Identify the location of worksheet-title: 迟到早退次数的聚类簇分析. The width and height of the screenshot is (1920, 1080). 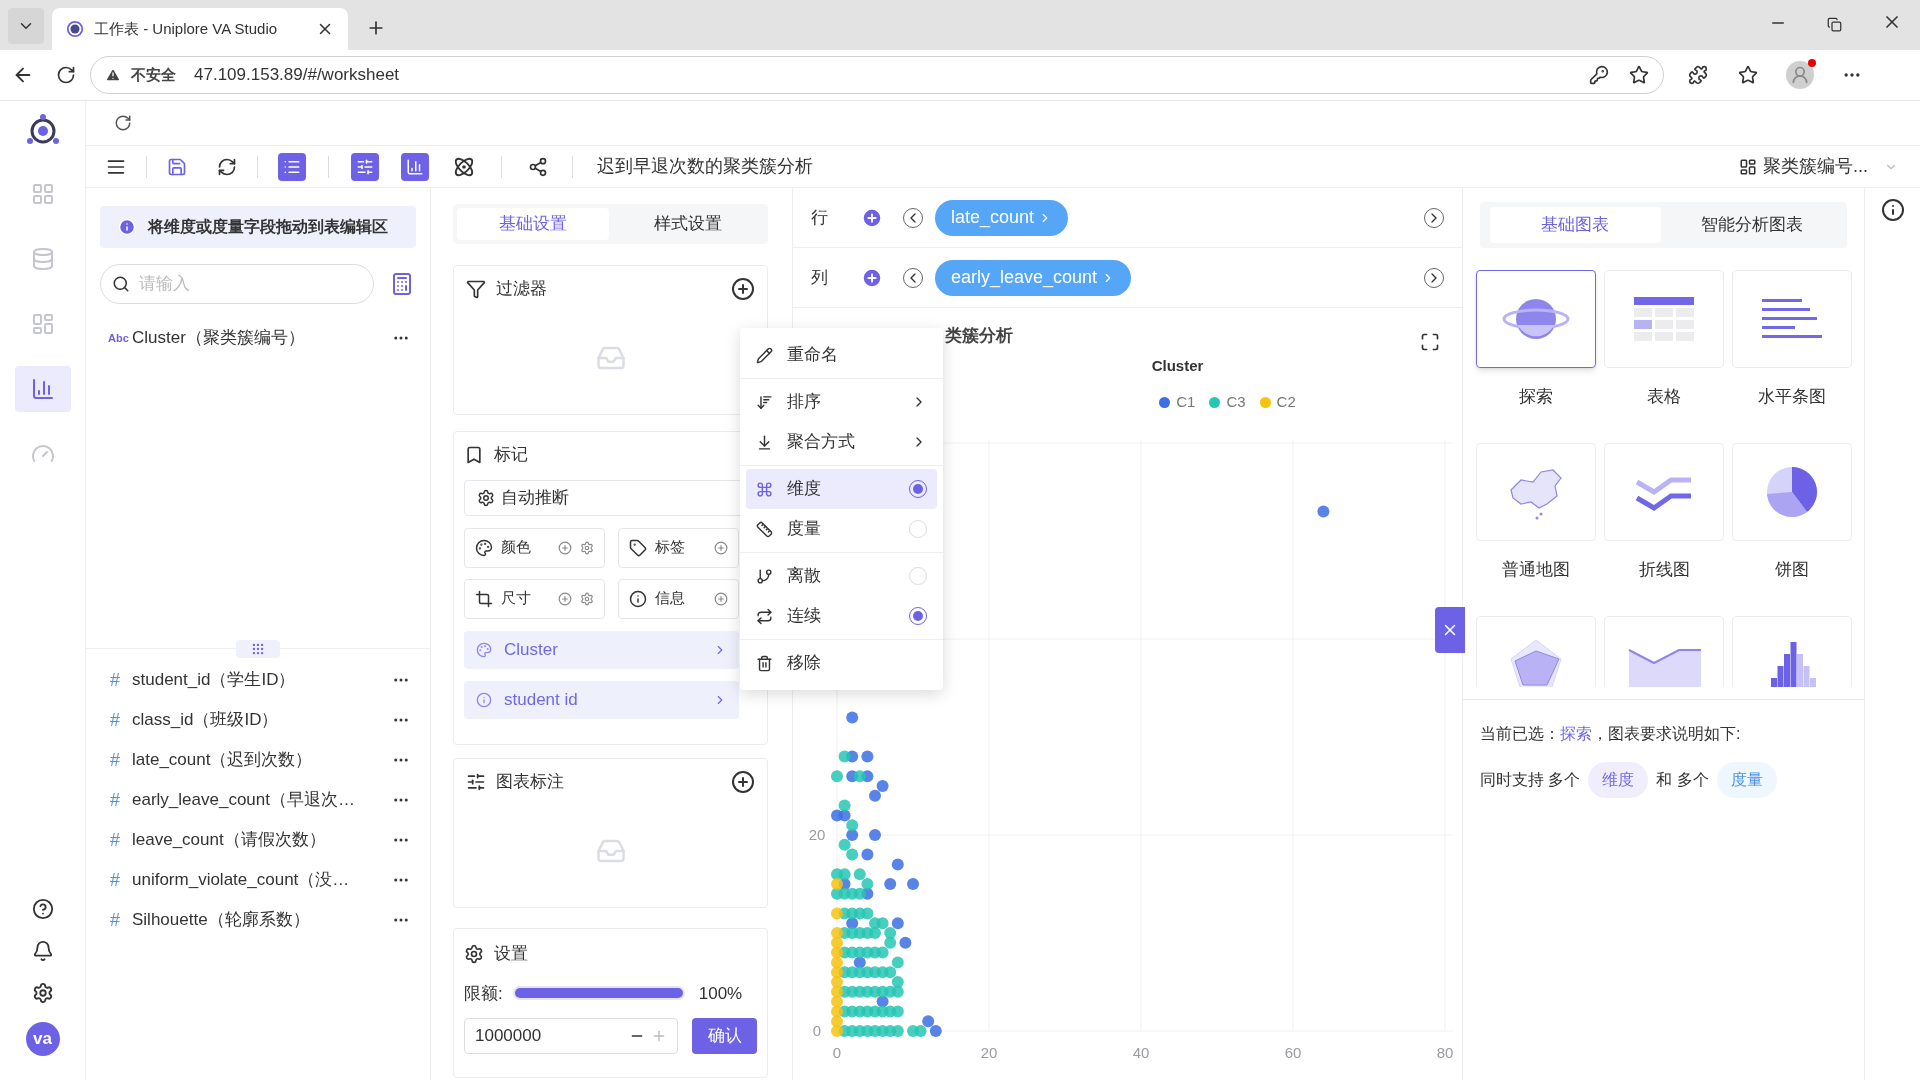
(705, 166).